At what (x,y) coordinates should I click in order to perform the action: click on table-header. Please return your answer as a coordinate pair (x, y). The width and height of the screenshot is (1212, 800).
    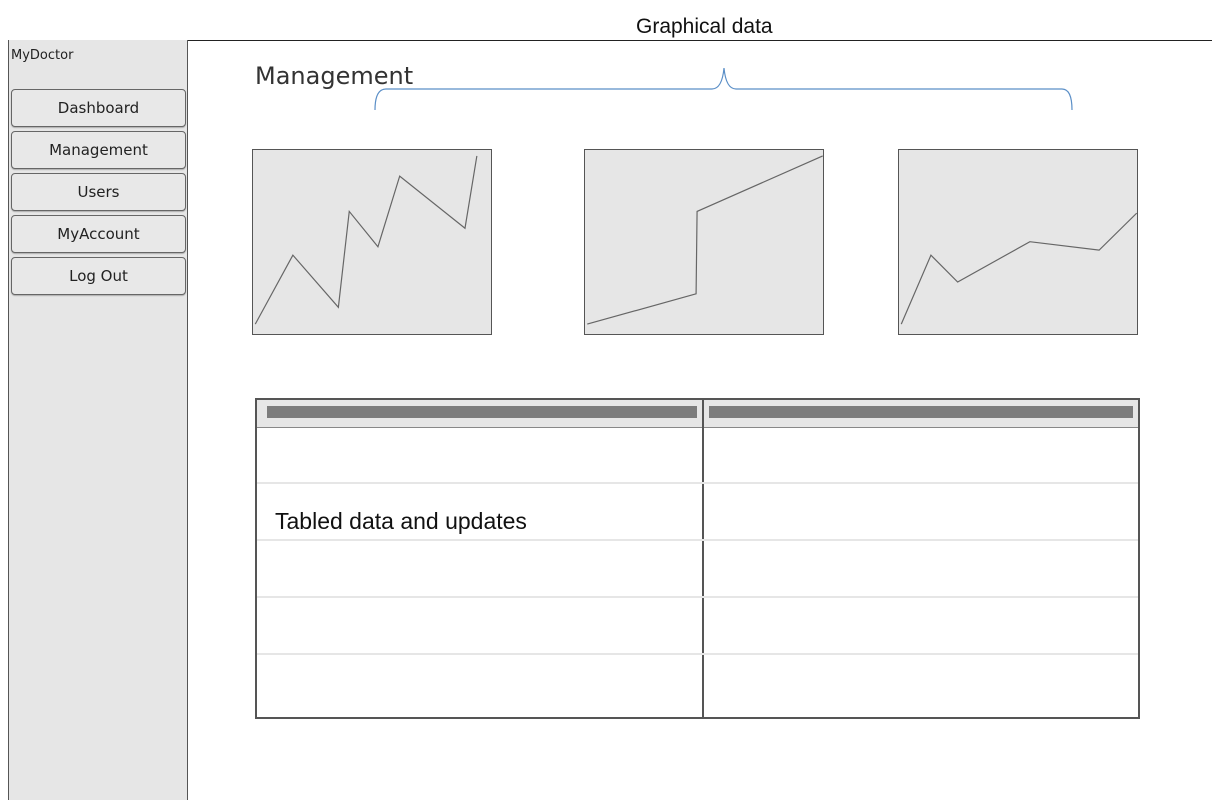
    Looking at the image, I should click on (697, 414).